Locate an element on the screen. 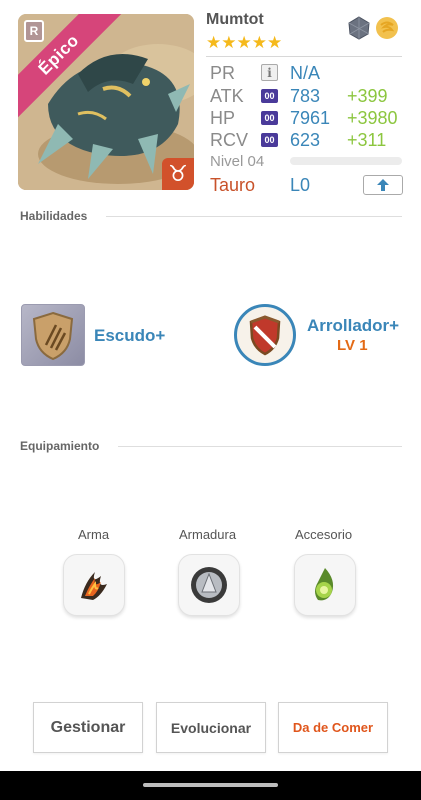  claw-shield-icon is located at coordinates (53, 336).